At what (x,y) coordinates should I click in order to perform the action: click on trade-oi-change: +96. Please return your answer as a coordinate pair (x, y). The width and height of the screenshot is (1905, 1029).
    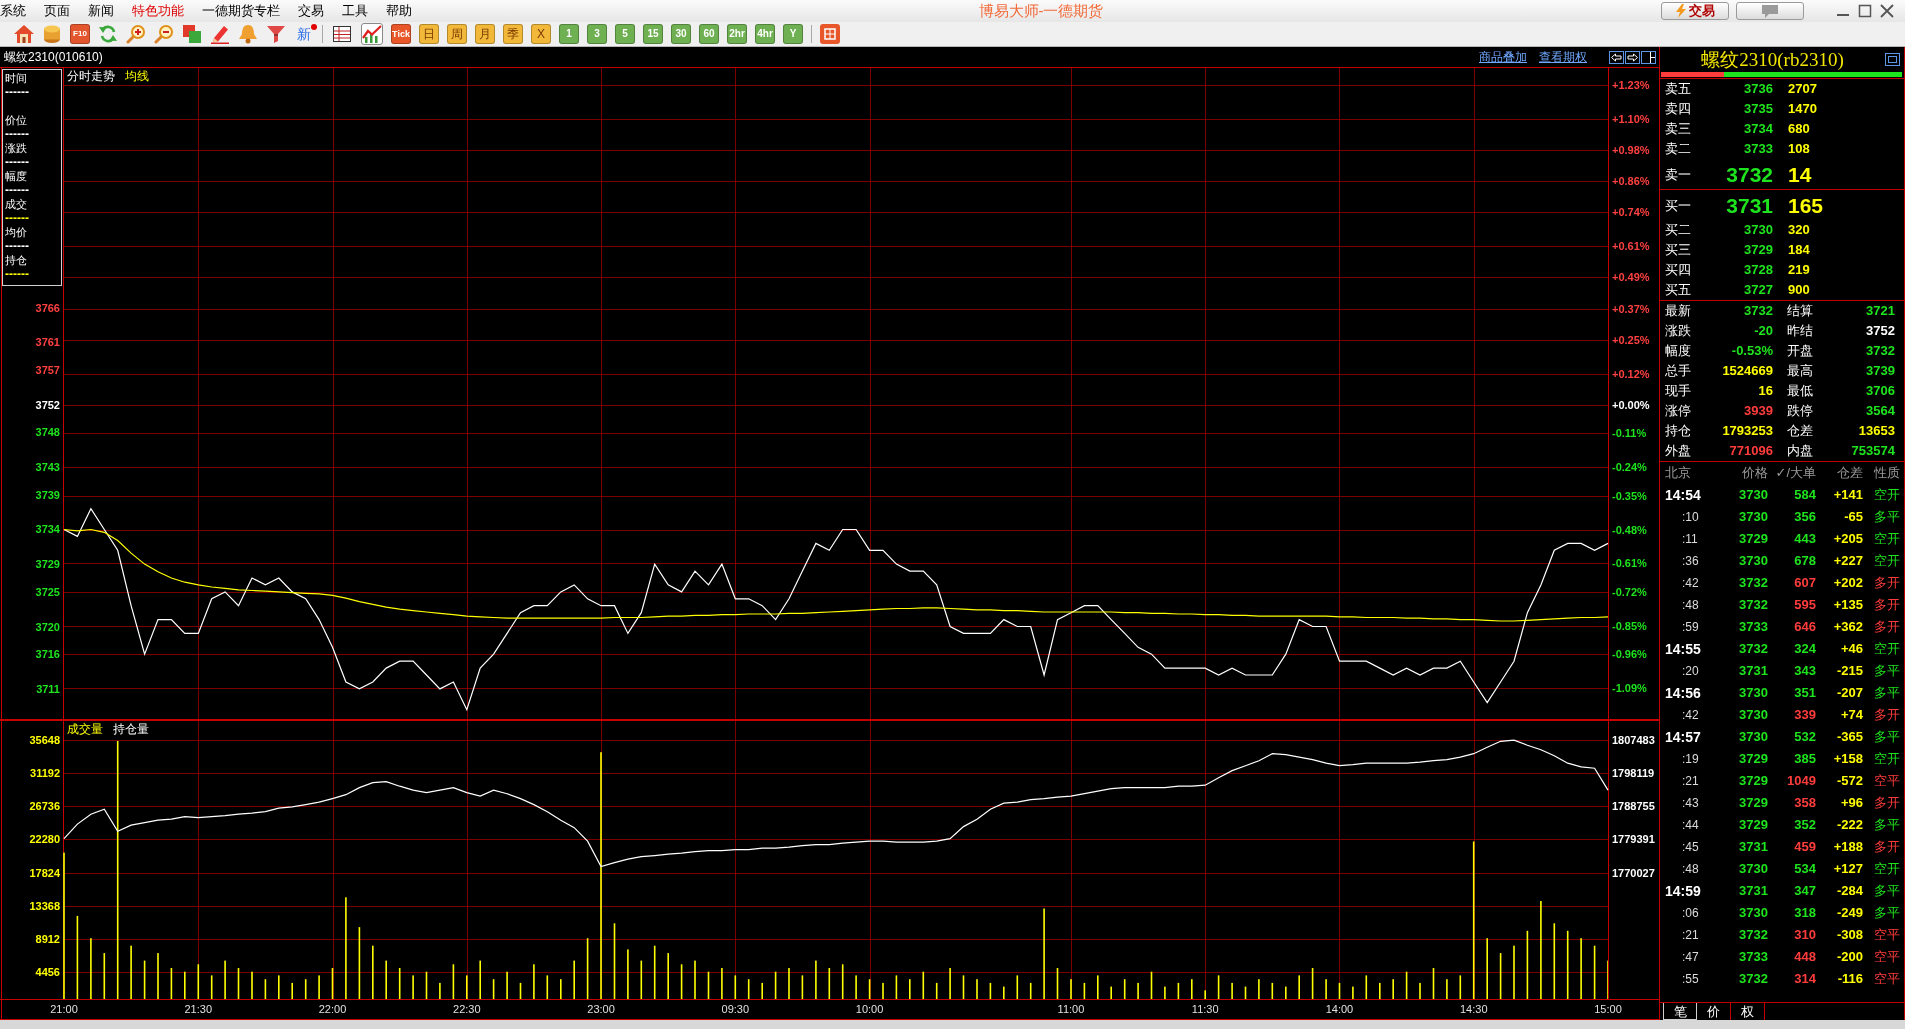
    Looking at the image, I should click on (1851, 803).